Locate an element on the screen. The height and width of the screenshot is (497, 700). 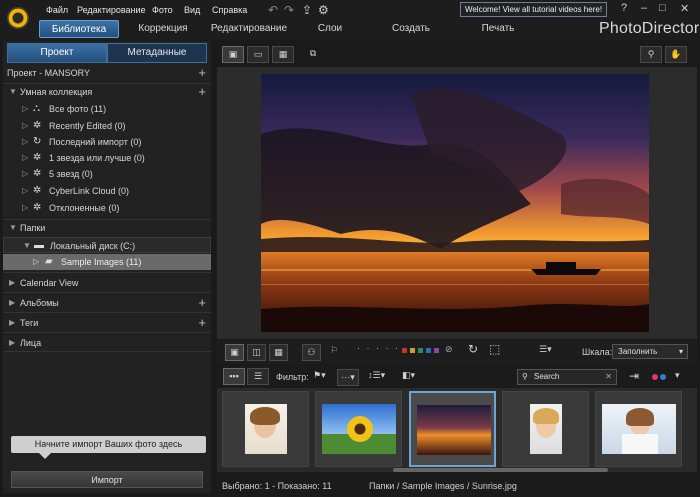
hand-tool-icon: ✋ is located at coordinates (676, 54).